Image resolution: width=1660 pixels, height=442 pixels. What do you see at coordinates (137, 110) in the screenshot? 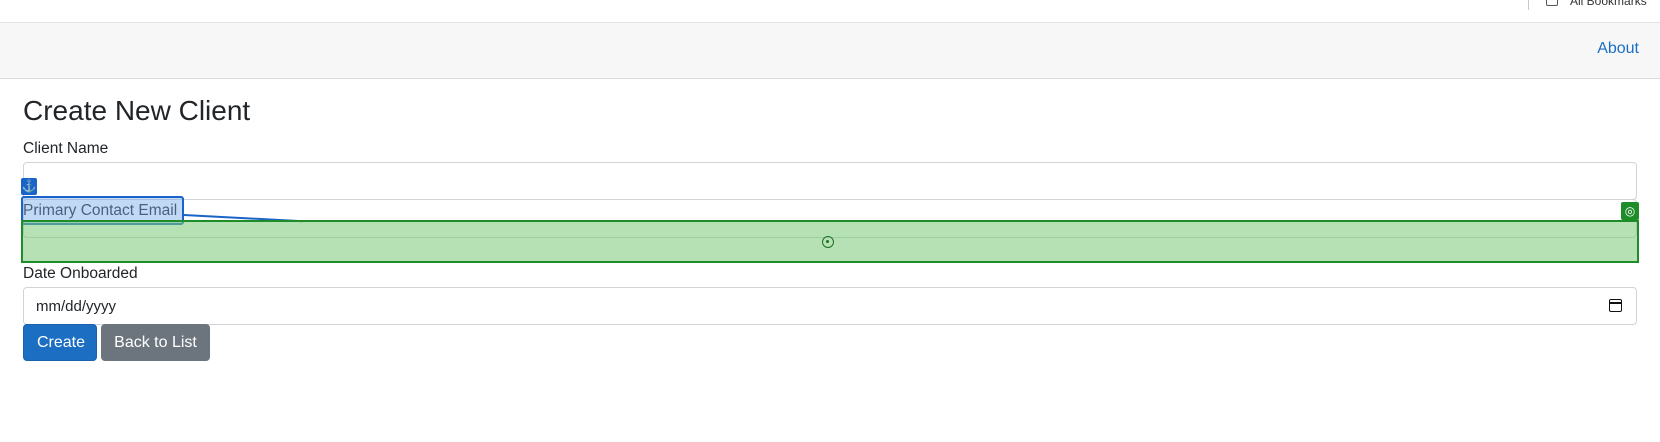
I see `page-title: Create New Client` at bounding box center [137, 110].